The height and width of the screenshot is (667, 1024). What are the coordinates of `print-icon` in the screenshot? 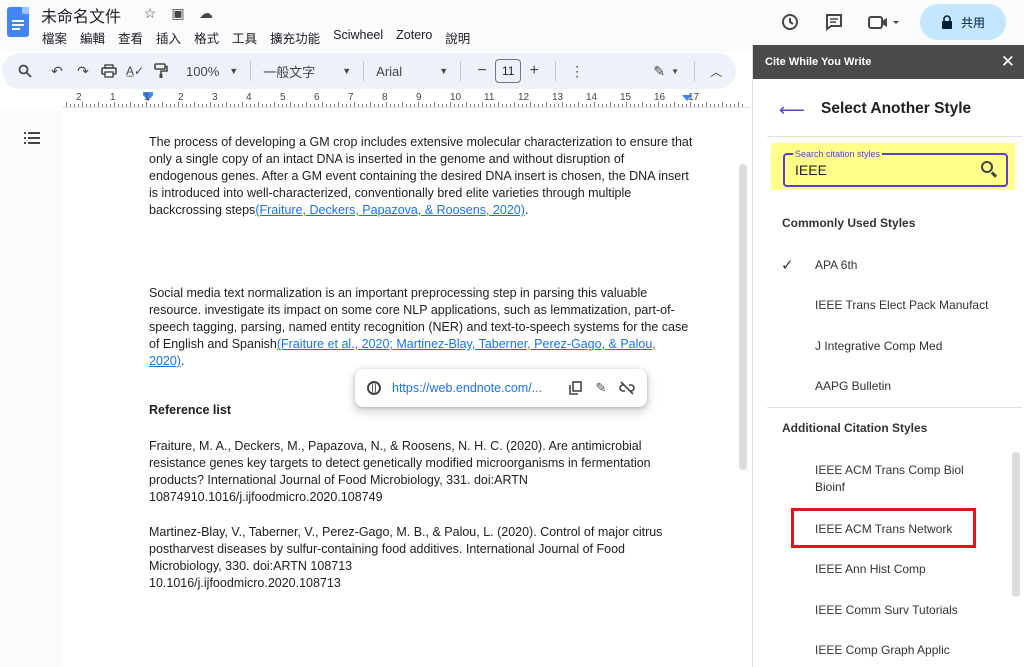 It's located at (109, 71).